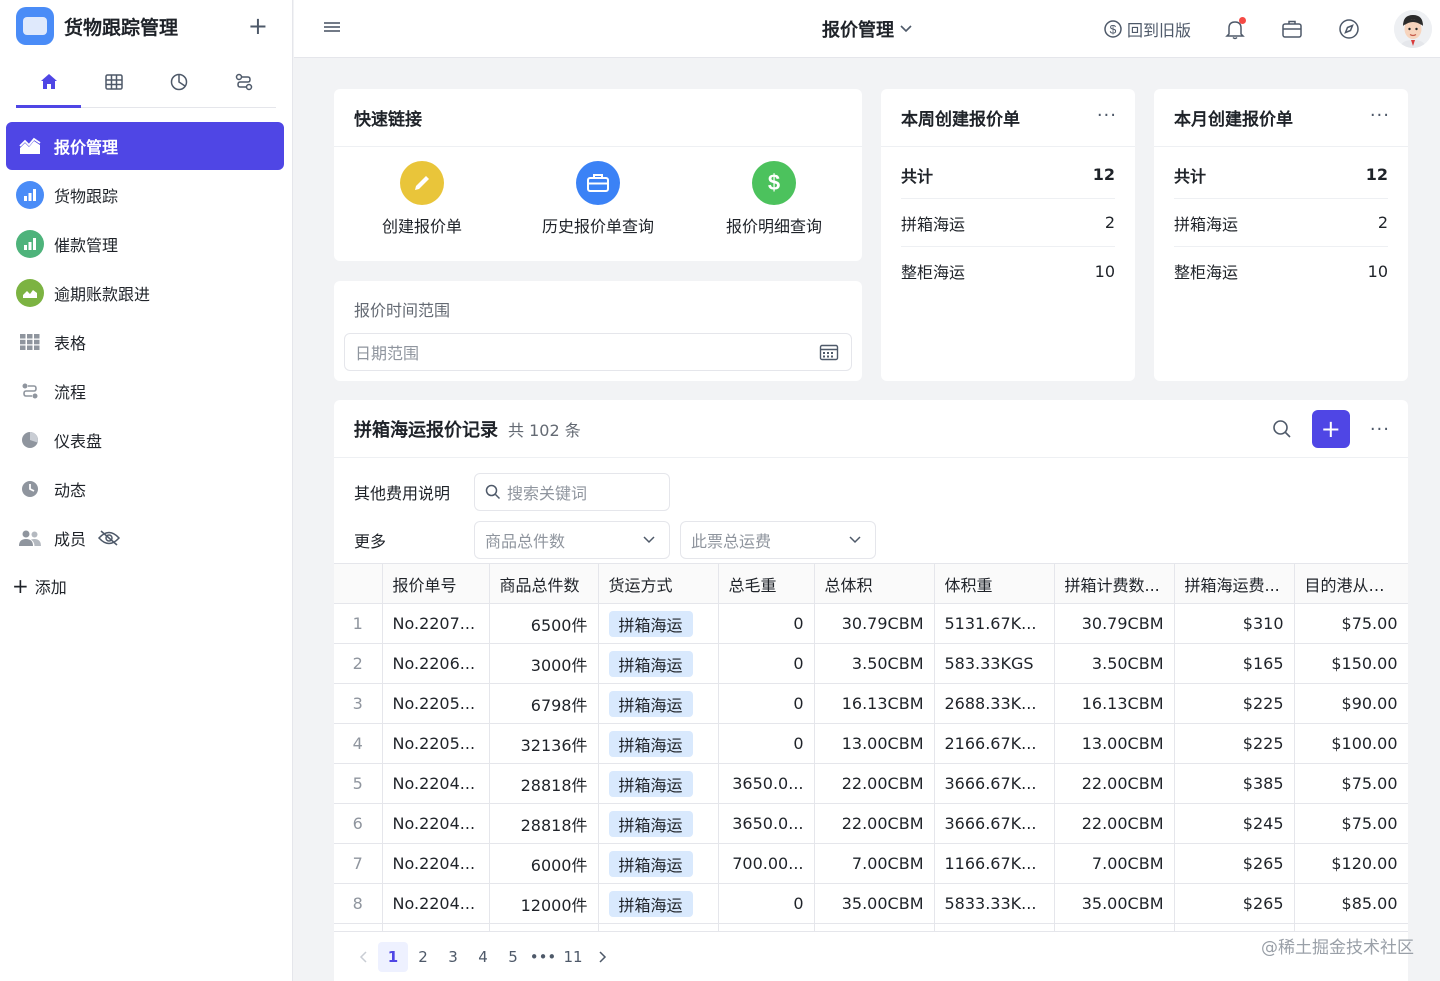 The width and height of the screenshot is (1440, 981). I want to click on row-number: 6, so click(358, 823).